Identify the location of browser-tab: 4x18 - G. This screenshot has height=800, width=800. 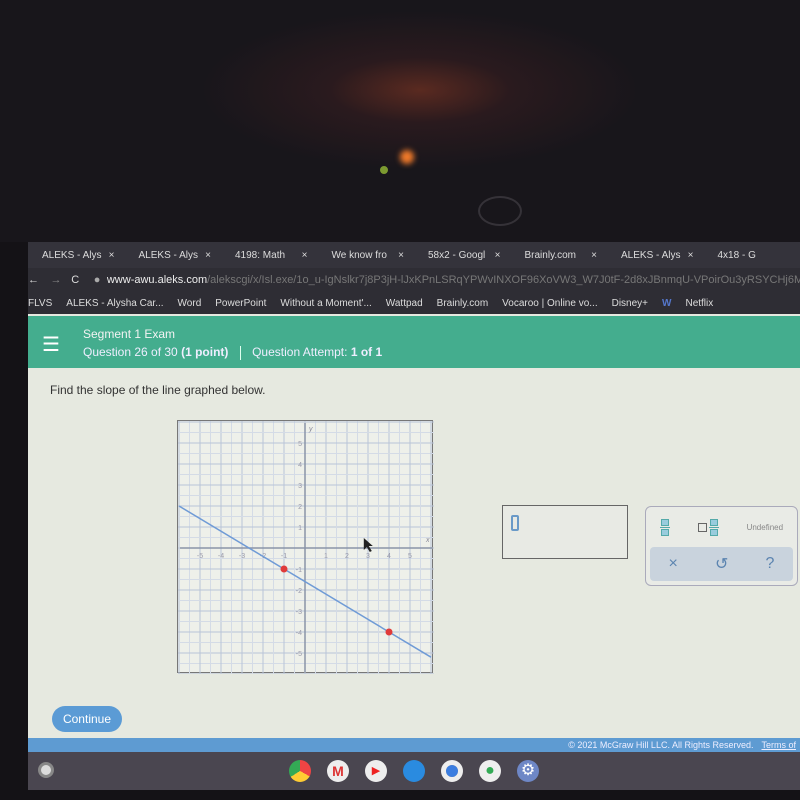
(752, 255).